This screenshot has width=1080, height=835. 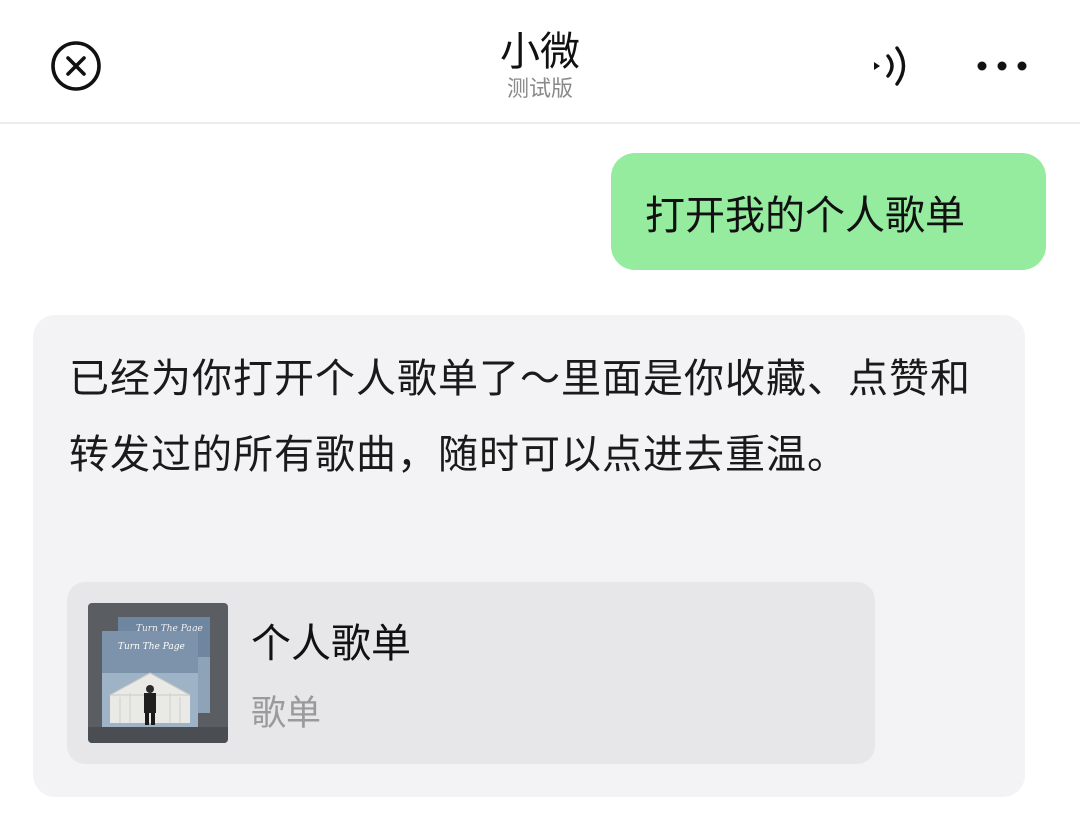 What do you see at coordinates (539, 89) in the screenshot?
I see `page-subtitle: 测试版` at bounding box center [539, 89].